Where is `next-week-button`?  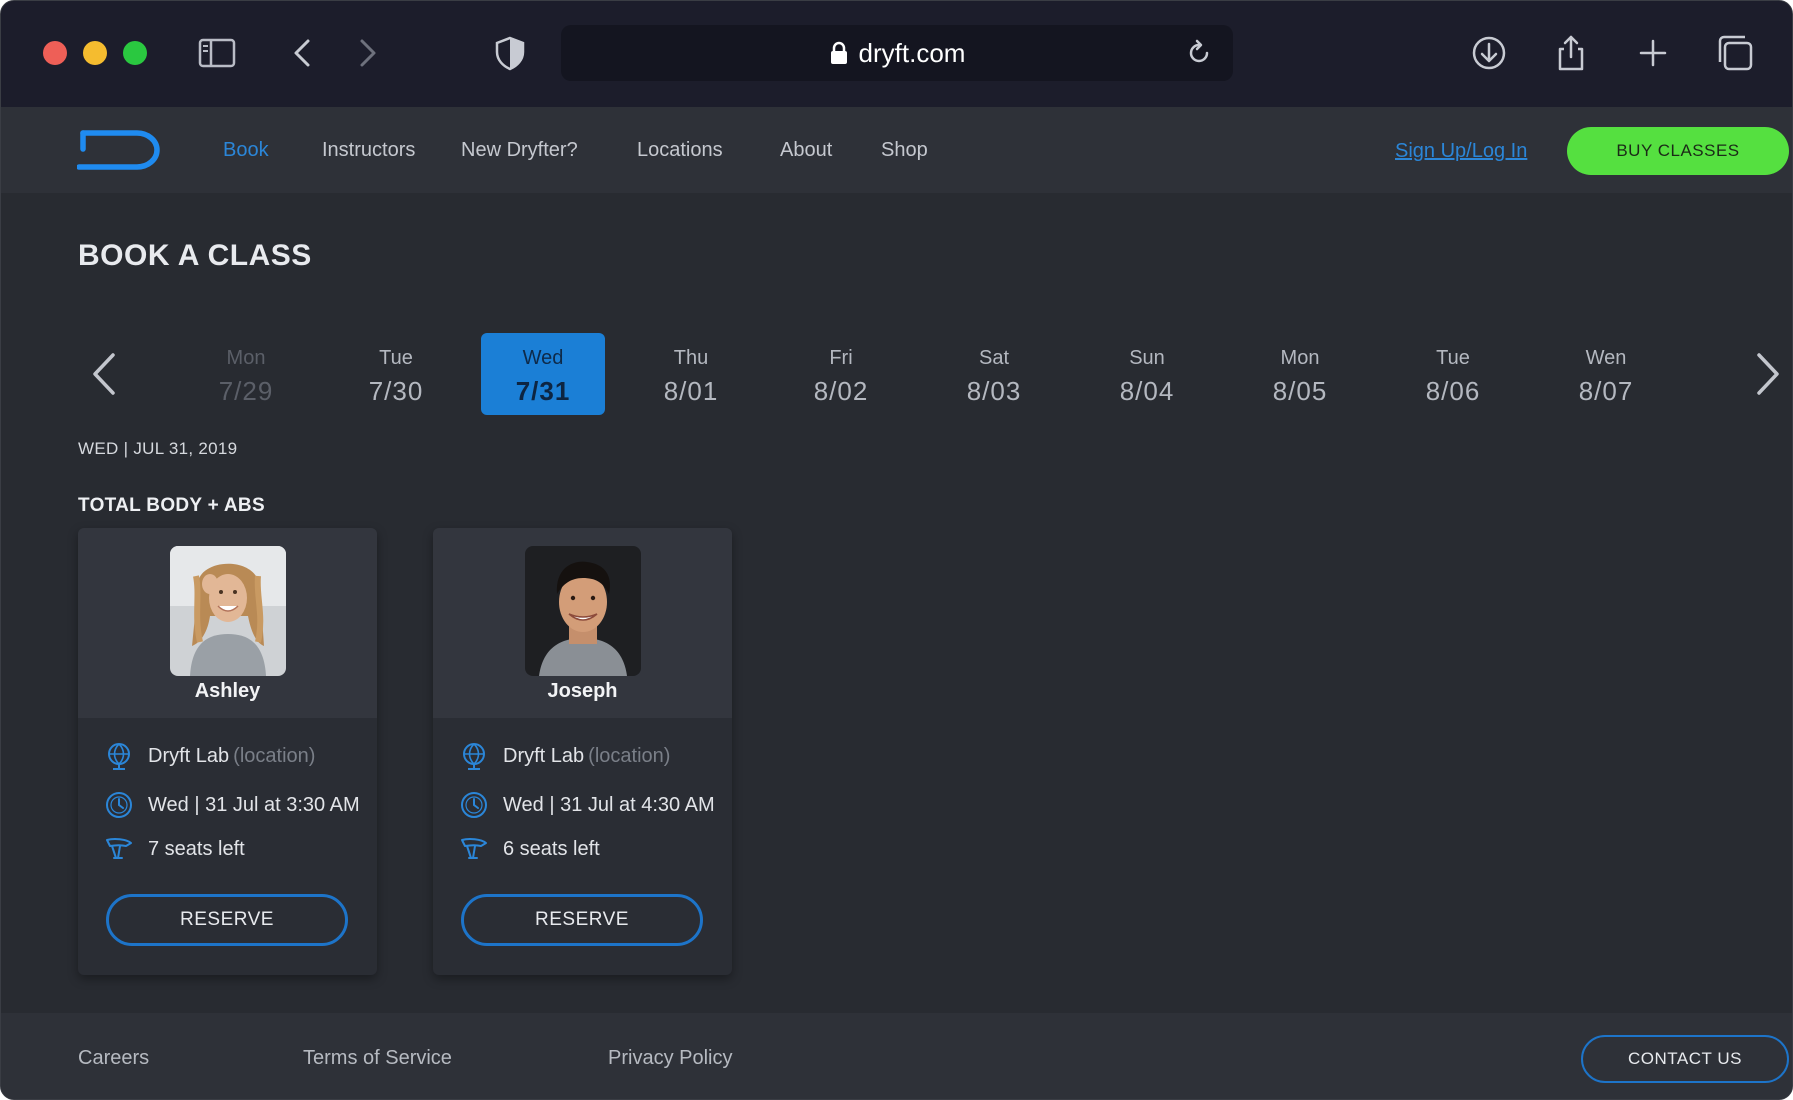 next-week-button is located at coordinates (1767, 374).